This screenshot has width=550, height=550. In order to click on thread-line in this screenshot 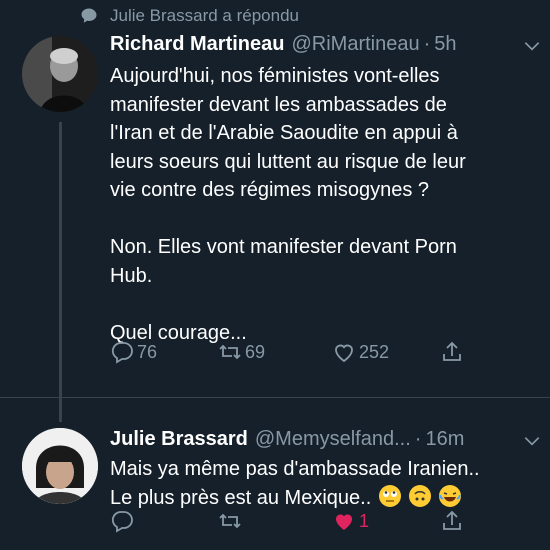, I will do `click(60, 272)`.